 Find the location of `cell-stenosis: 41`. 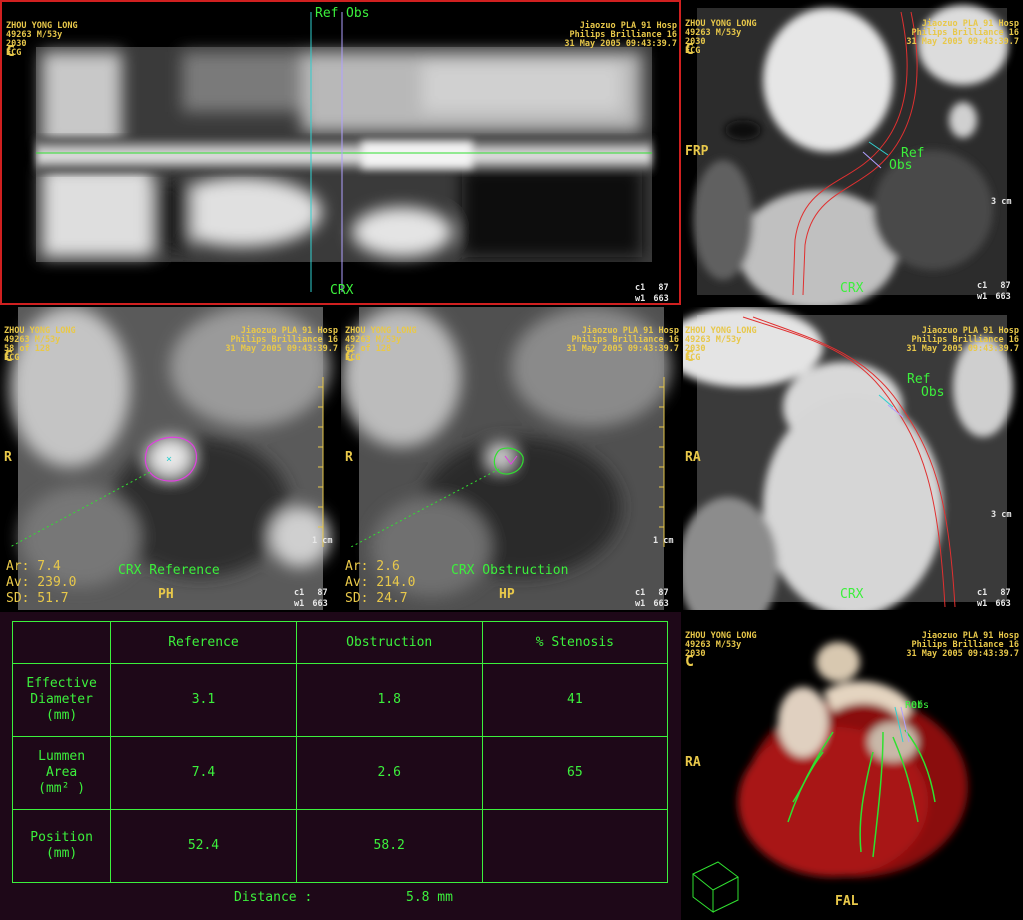

cell-stenosis: 41 is located at coordinates (575, 700).